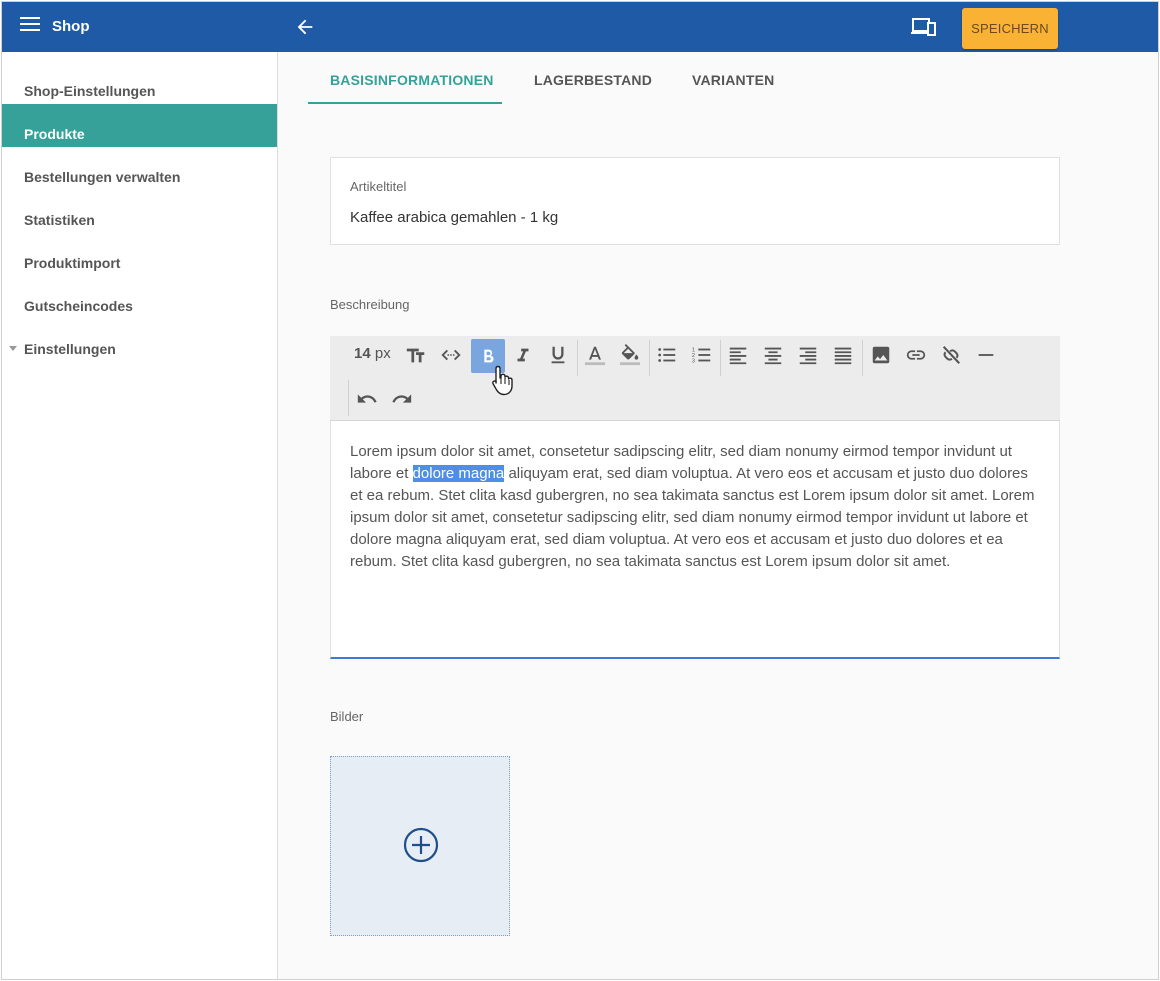 The image size is (1160, 981). I want to click on description-label: Beschreibung, so click(370, 304).